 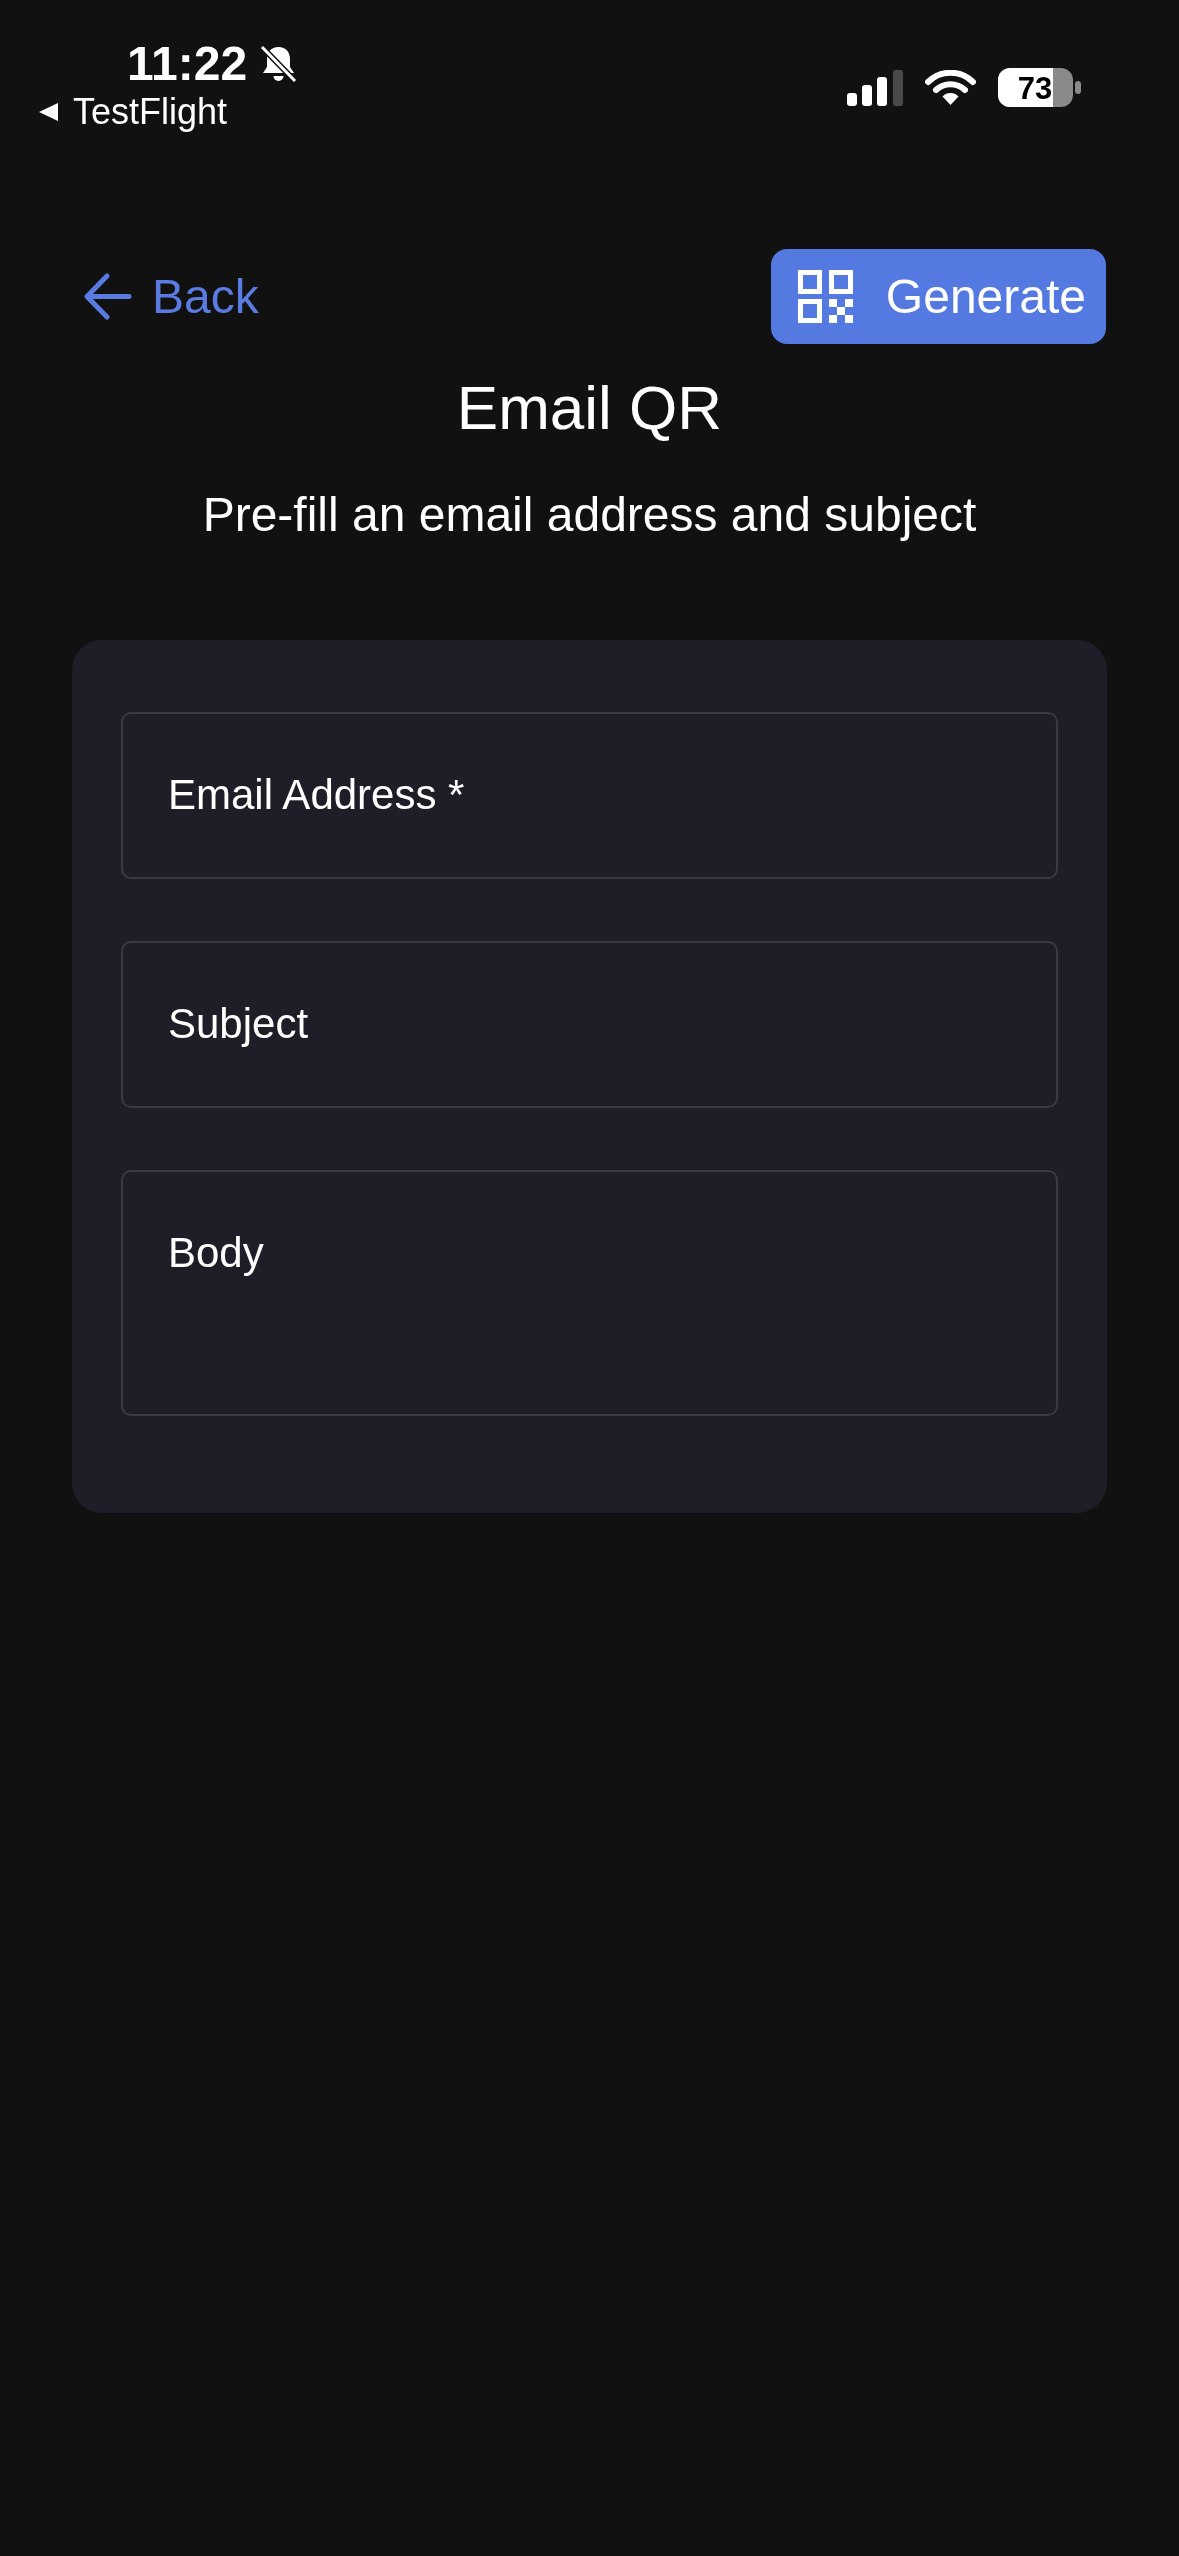 I want to click on input-field: Email Address *, so click(x=589, y=795).